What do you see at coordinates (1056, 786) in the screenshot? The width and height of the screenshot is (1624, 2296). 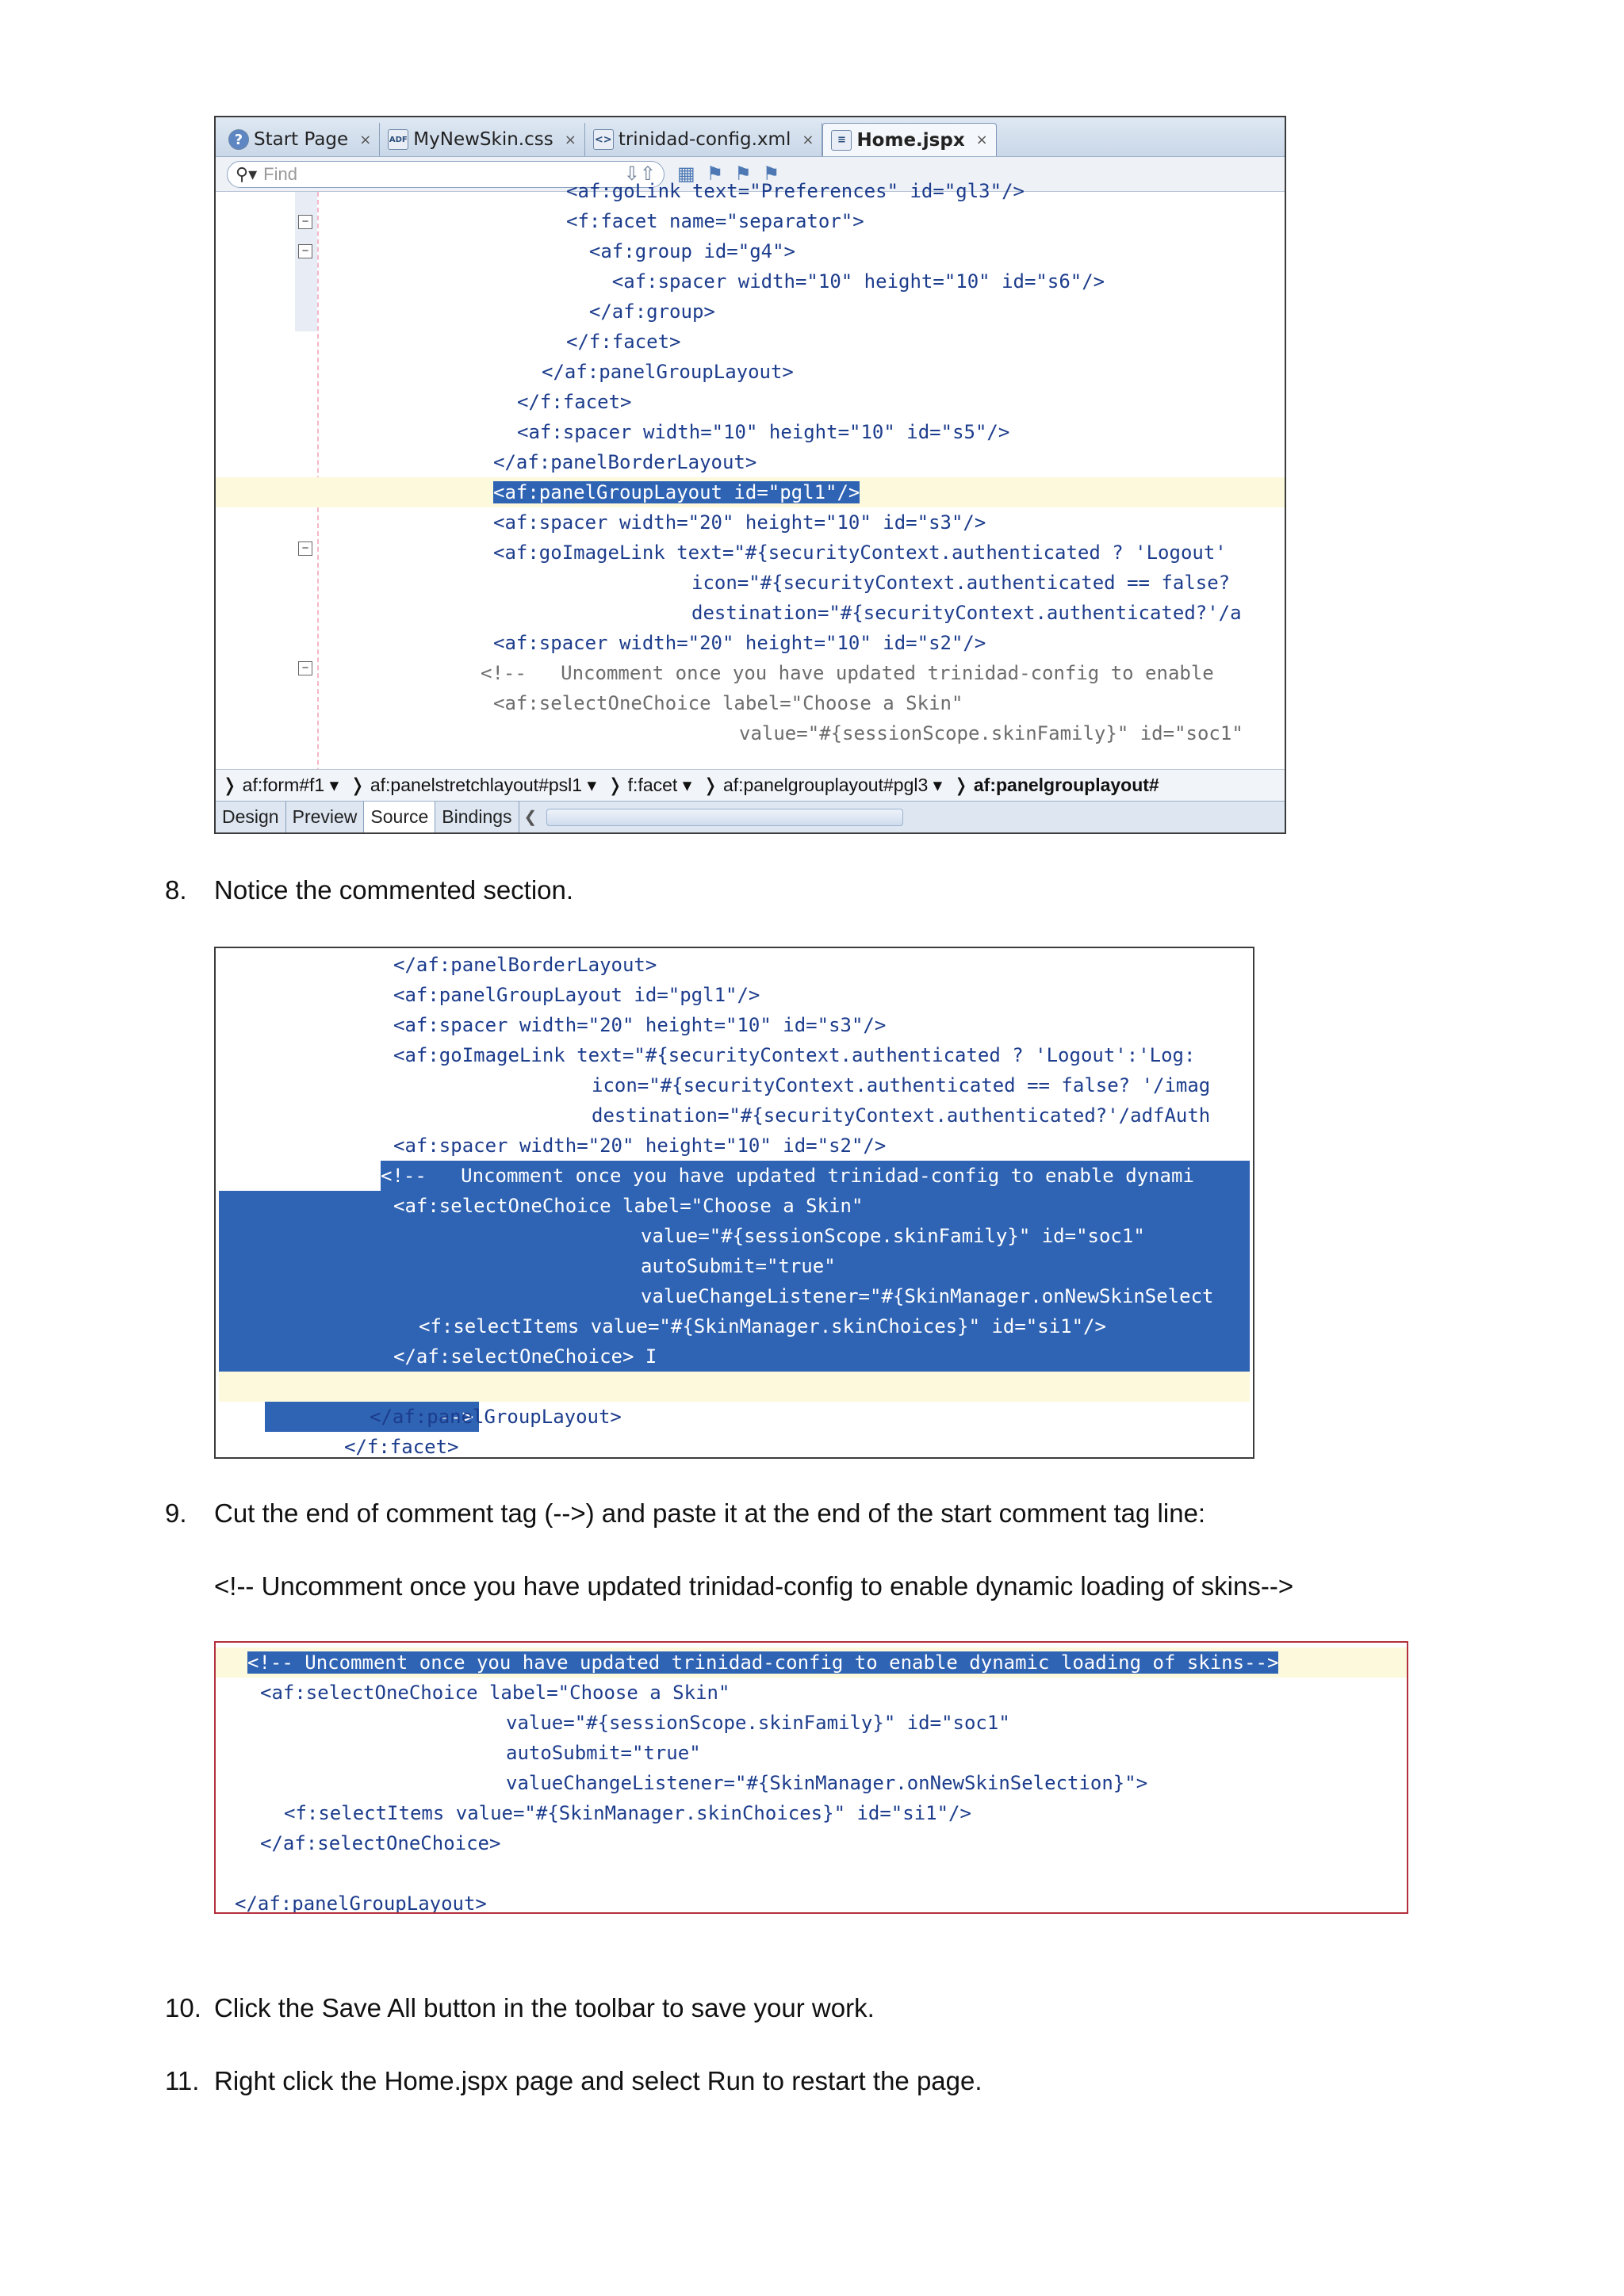 I see `breadcrumb-item-current: ❭ af:panelgrouplayout#` at bounding box center [1056, 786].